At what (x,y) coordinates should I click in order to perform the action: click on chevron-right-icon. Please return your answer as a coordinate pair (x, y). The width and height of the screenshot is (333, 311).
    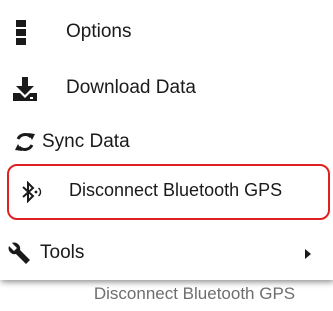
    Looking at the image, I should click on (308, 254).